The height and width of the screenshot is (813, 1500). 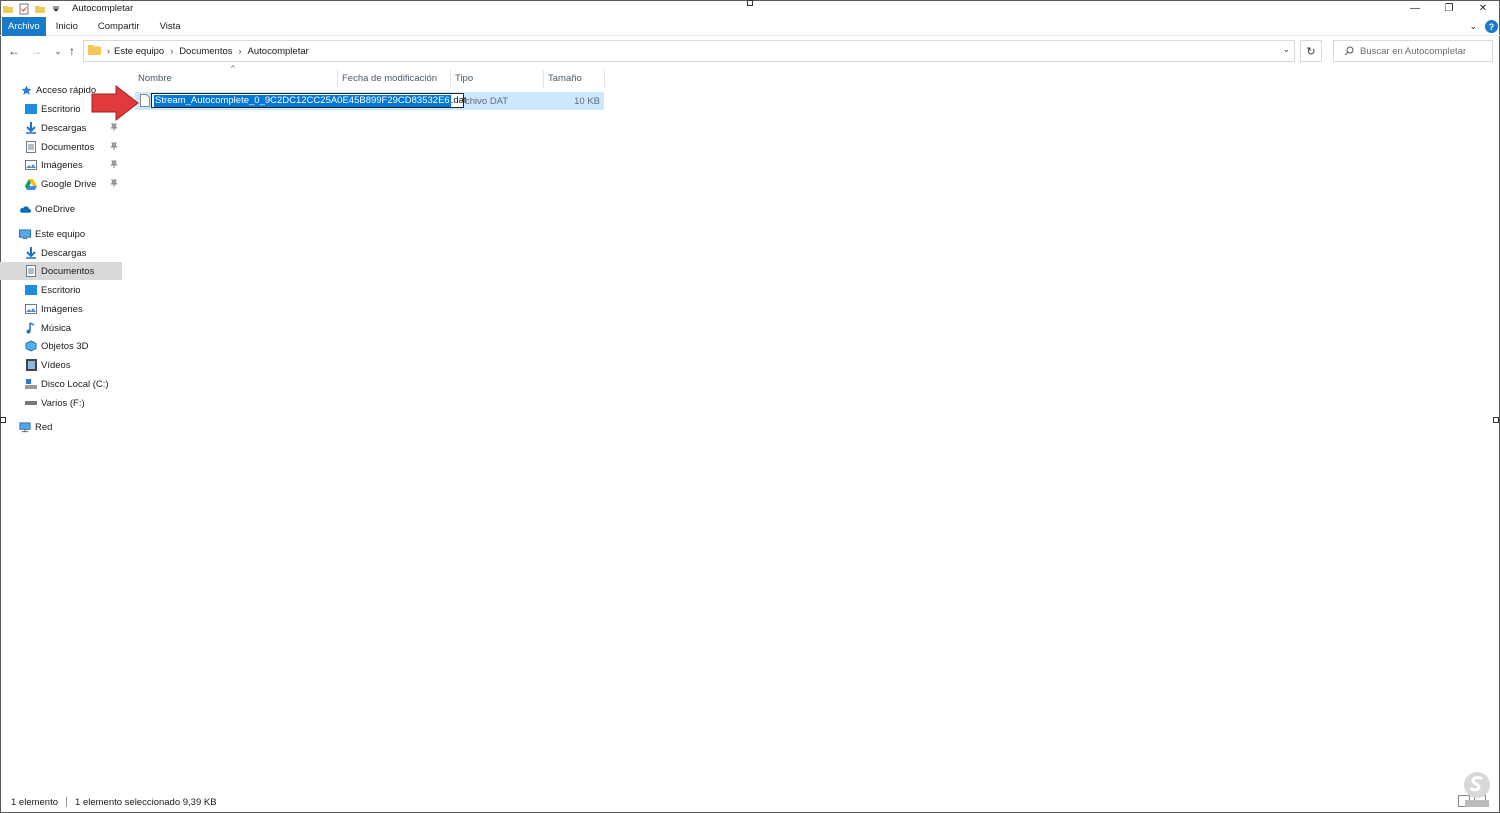 I want to click on resize-handle-left, so click(x=3, y=420).